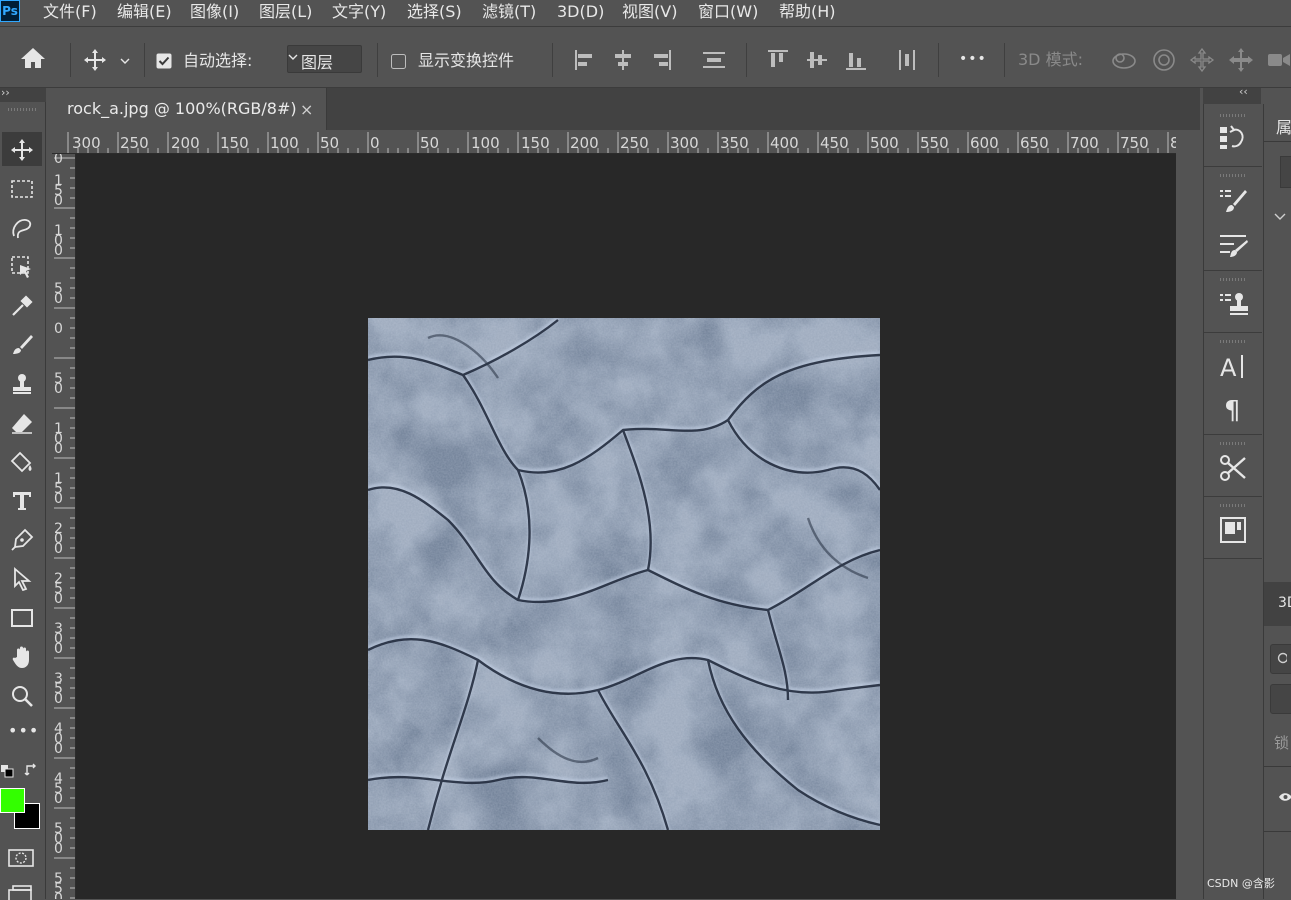 The height and width of the screenshot is (900, 1291). I want to click on menu-window: 窗口(W), so click(728, 12).